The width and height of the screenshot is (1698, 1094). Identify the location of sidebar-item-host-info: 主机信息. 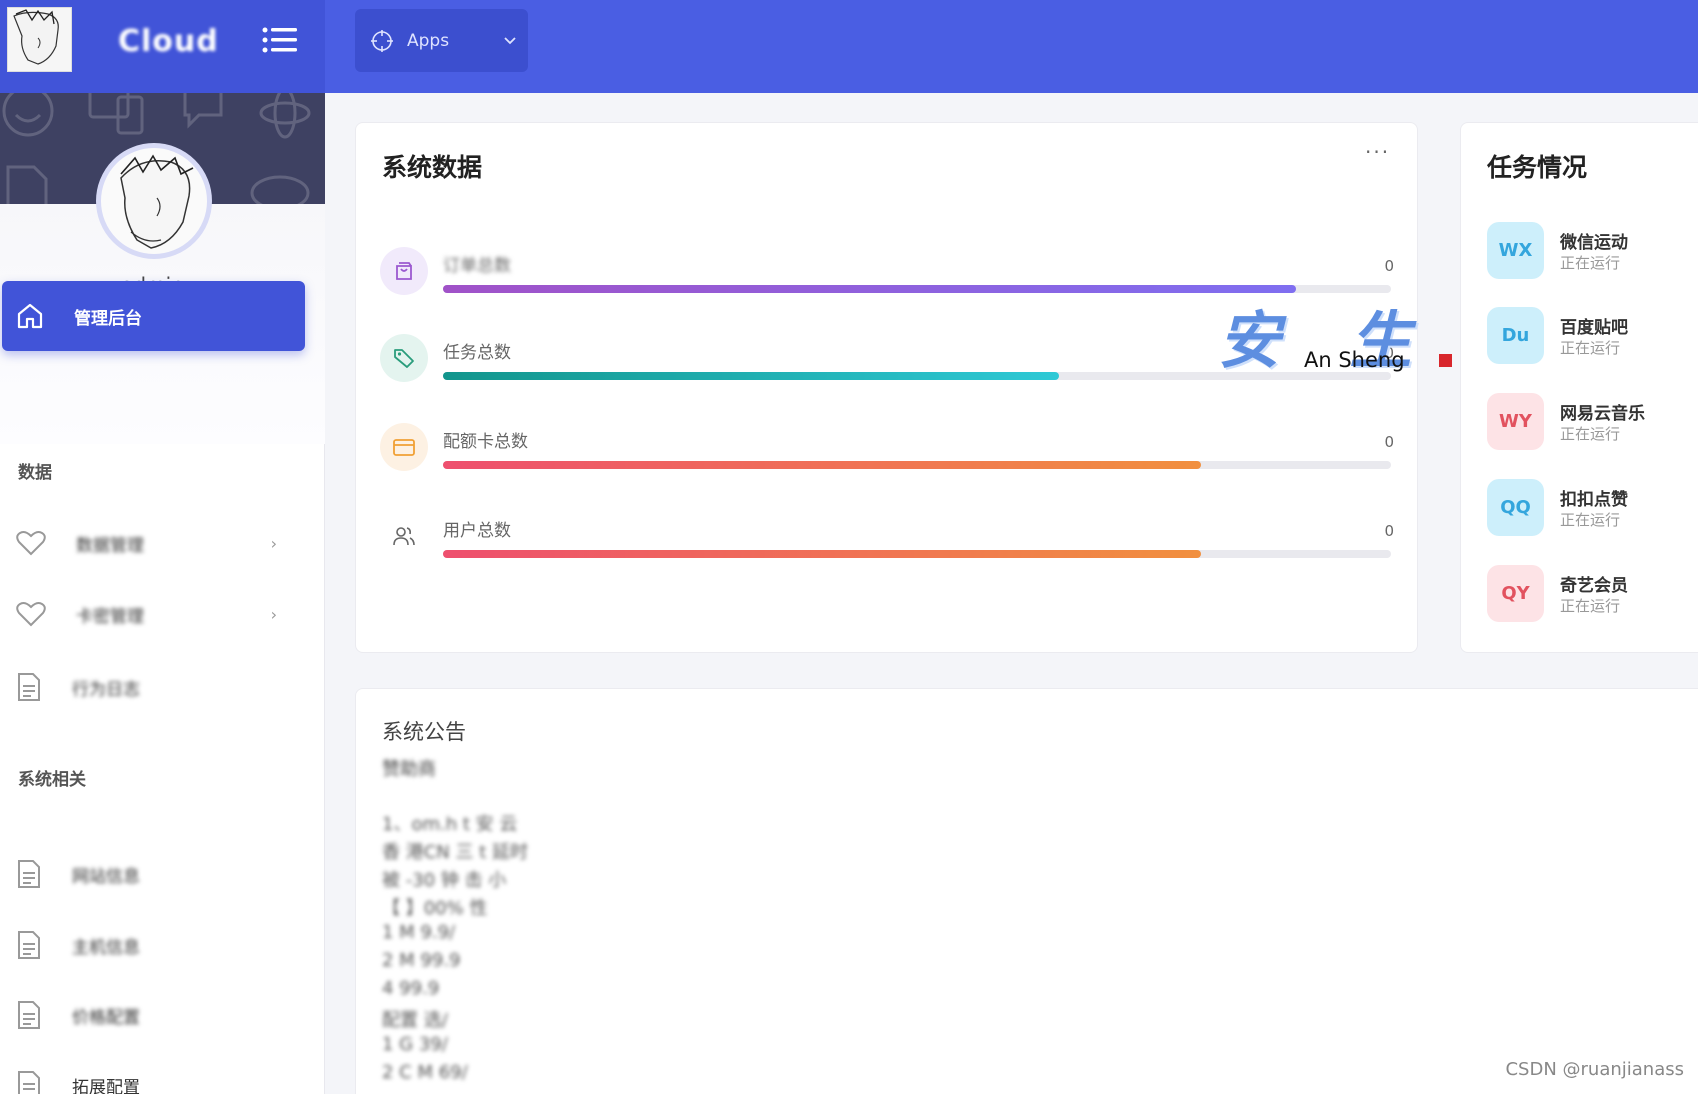
(152, 945).